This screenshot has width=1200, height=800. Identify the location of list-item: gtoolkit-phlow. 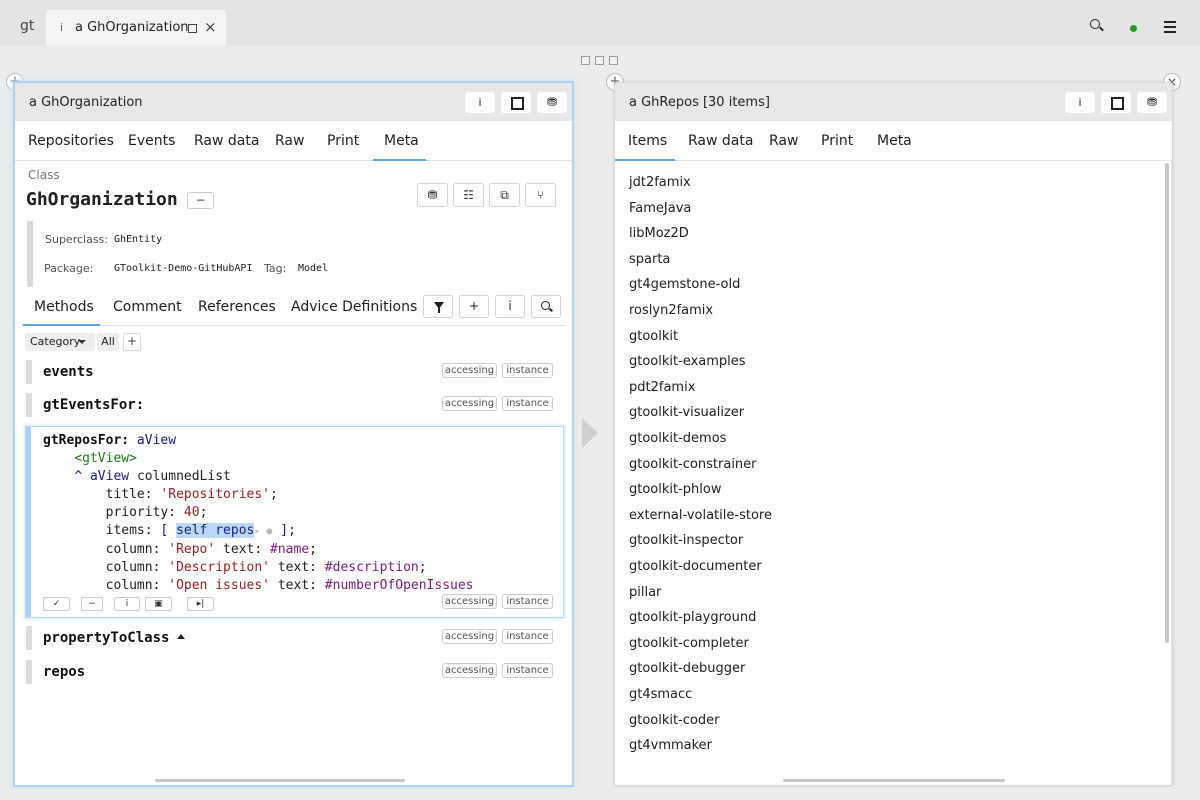
(675, 492).